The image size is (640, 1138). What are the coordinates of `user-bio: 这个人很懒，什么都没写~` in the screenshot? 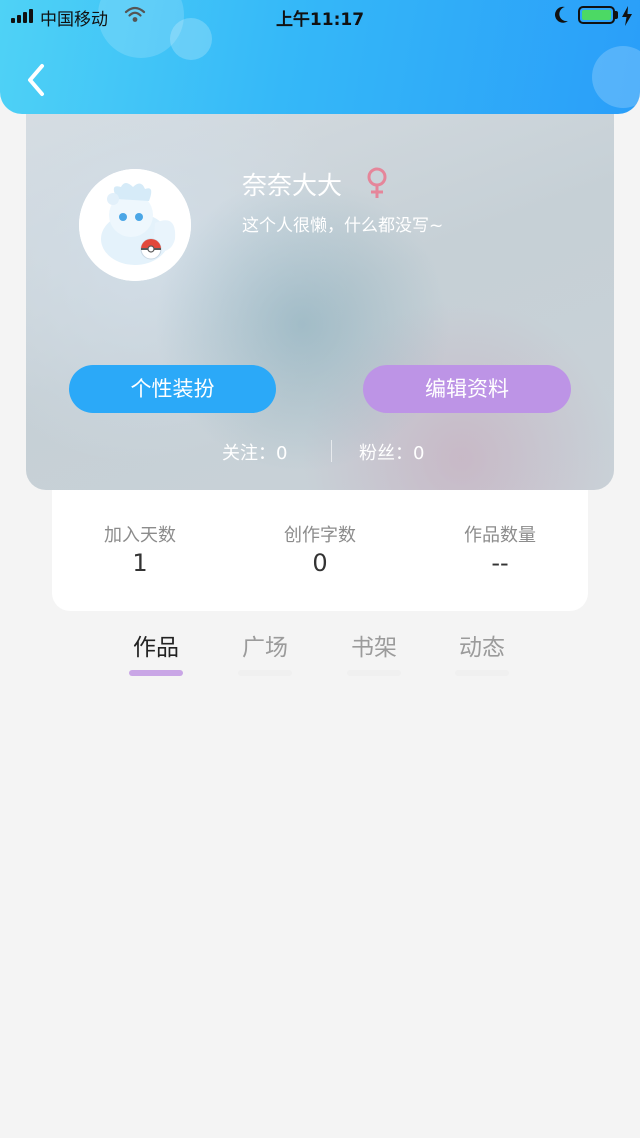 It's located at (343, 226).